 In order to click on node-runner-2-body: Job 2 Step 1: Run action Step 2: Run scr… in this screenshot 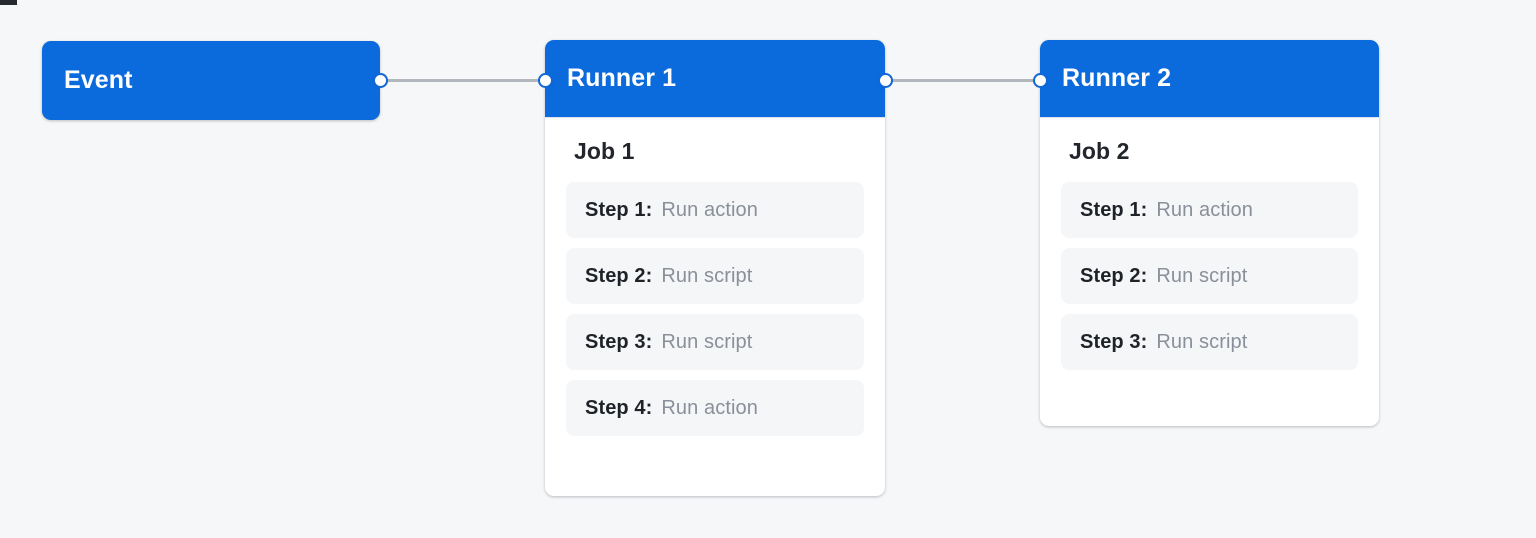, I will do `click(1209, 255)`.